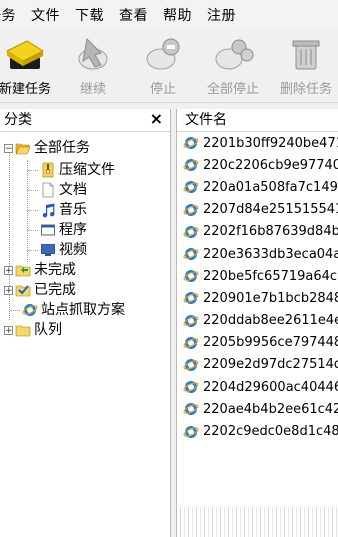  What do you see at coordinates (177, 15) in the screenshot?
I see `menu-help: 帮助` at bounding box center [177, 15].